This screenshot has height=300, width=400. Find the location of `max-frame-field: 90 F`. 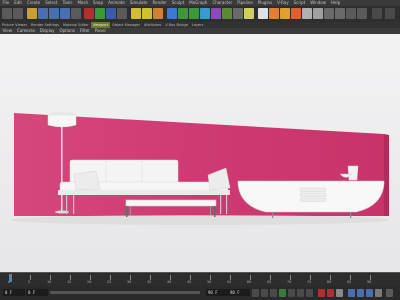

max-frame-field: 90 F is located at coordinates (239, 292).